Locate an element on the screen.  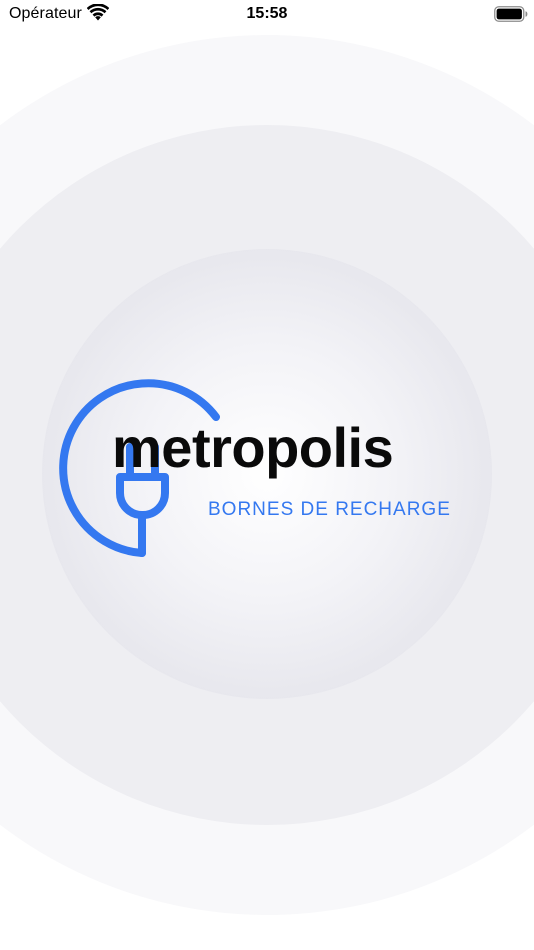
status-bar: Opérateur 15:58 is located at coordinates (267, 14).